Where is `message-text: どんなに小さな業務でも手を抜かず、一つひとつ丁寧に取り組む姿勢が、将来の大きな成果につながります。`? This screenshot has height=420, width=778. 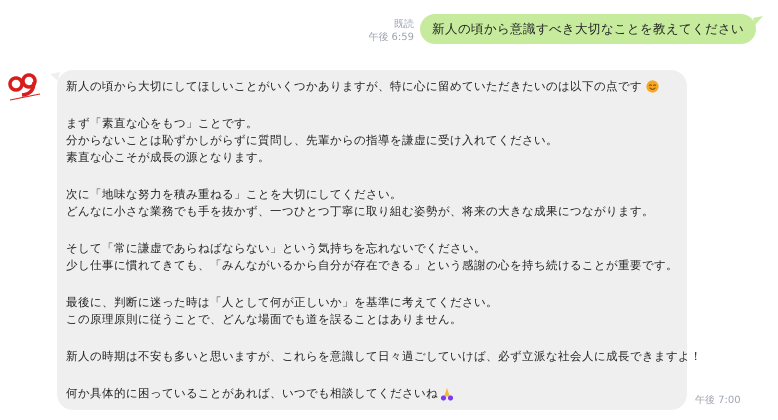
message-text: どんなに小さな業務でも手を抜かず、一つひとつ丁寧に取り組む姿勢が、将来の大きな成果につながります。 is located at coordinates (360, 211).